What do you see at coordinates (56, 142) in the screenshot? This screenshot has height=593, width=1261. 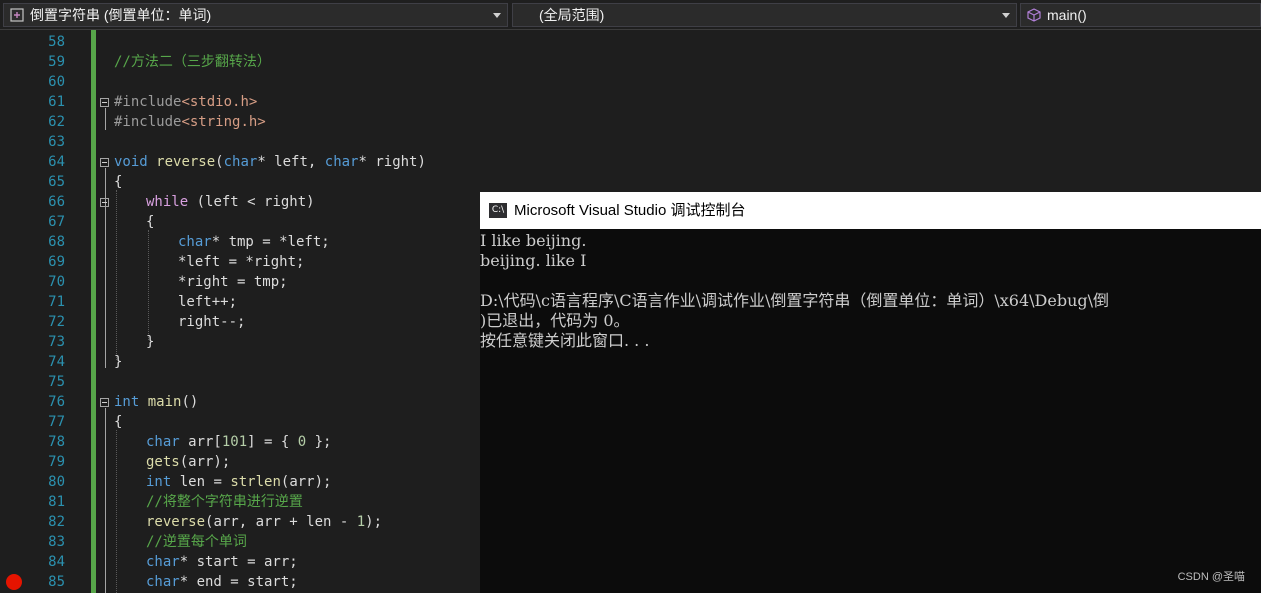 I see `line-number: 63` at bounding box center [56, 142].